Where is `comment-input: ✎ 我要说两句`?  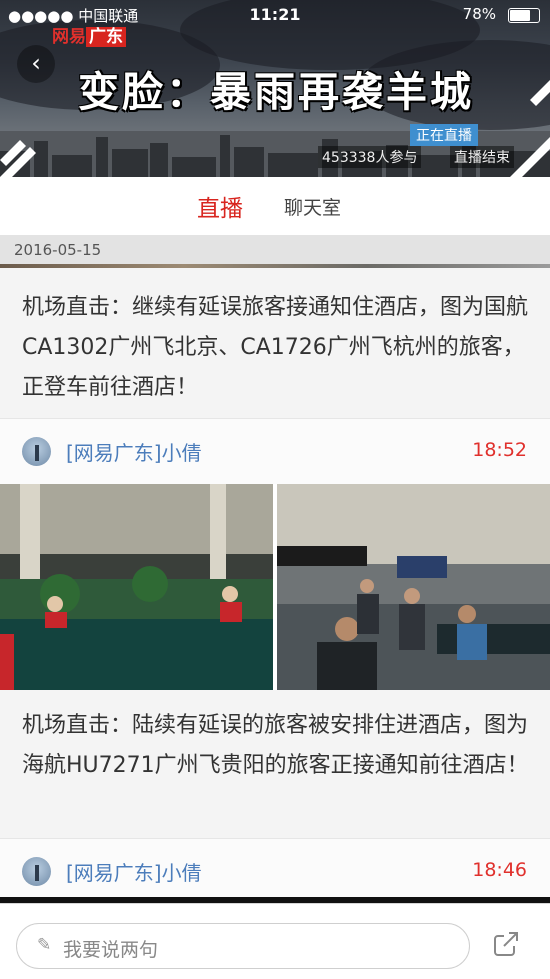 comment-input: ✎ 我要说两句 is located at coordinates (243, 946).